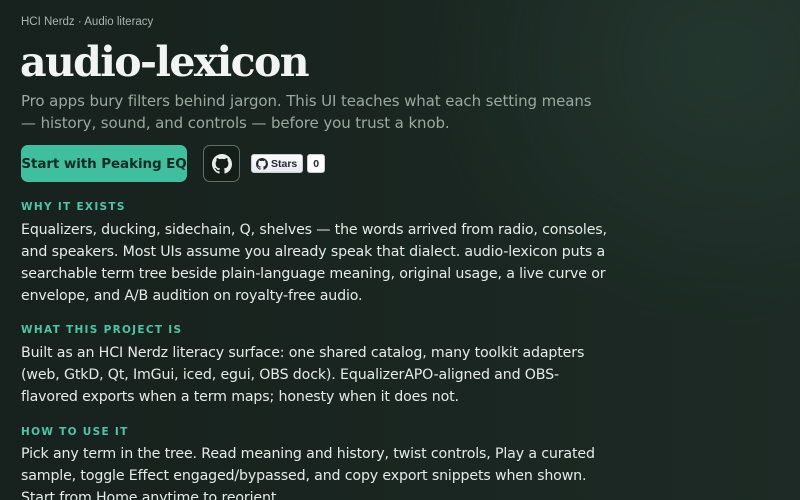 The height and width of the screenshot is (500, 800). I want to click on github-mark-icon, so click(262, 163).